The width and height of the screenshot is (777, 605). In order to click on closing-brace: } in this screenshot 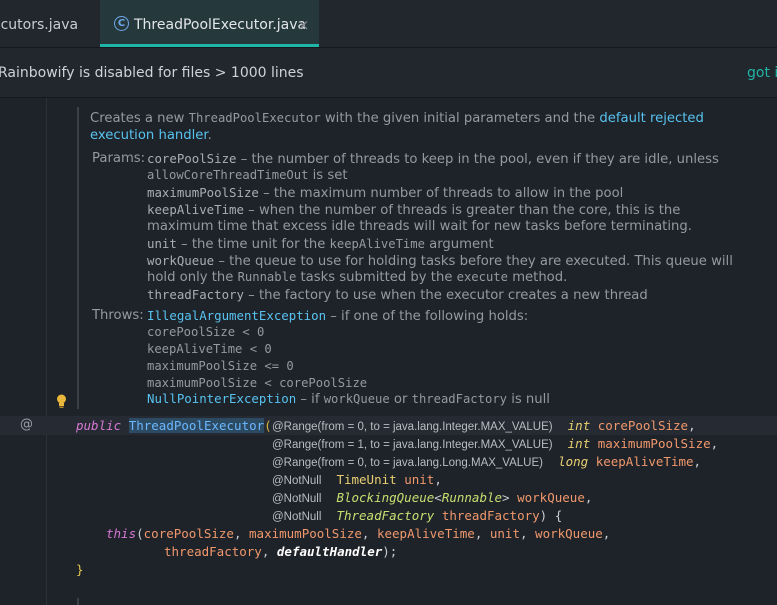, I will do `click(80, 569)`.